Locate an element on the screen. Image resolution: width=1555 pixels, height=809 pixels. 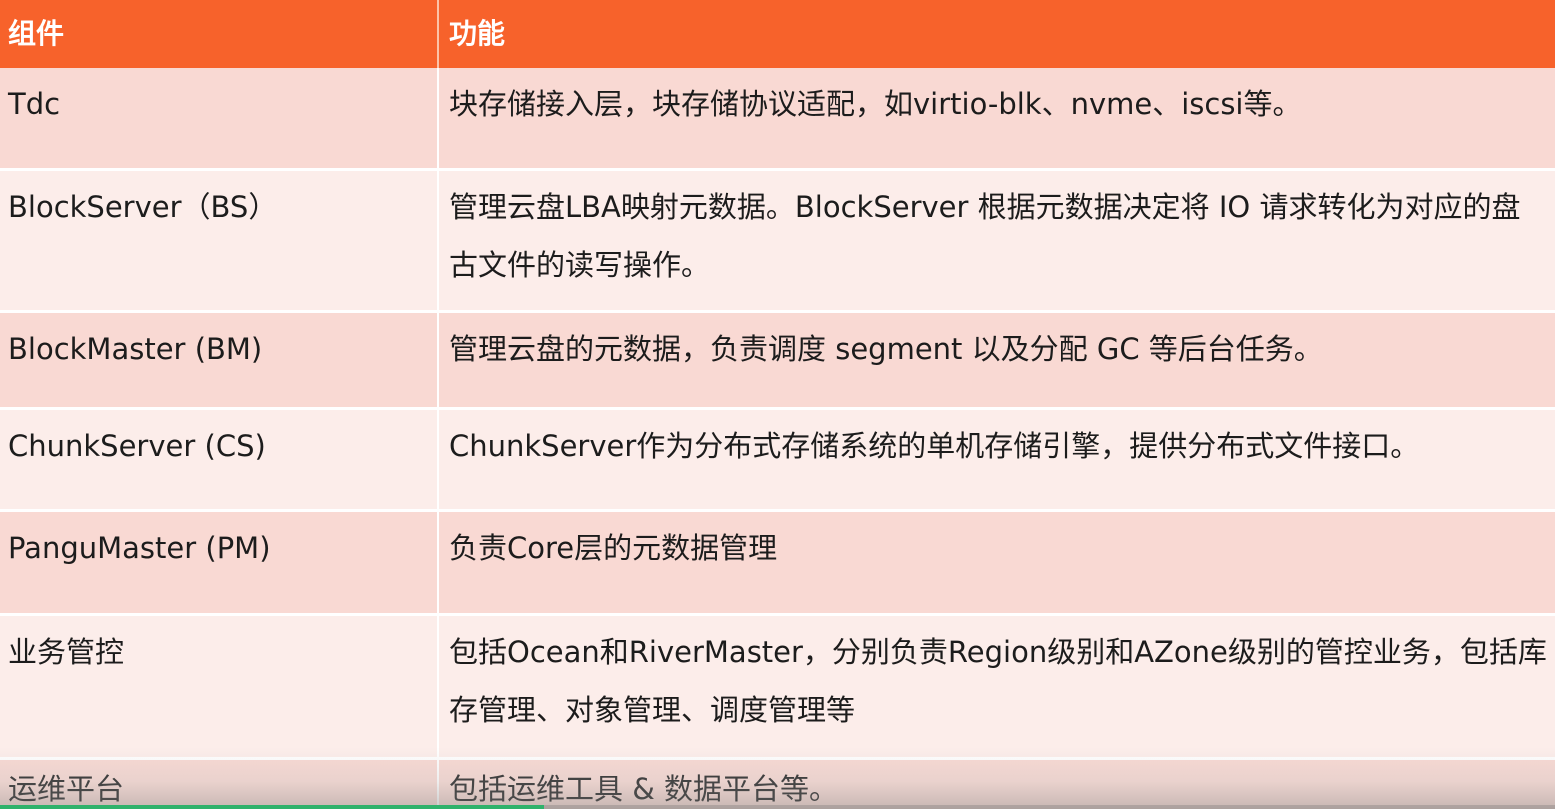
header-component: 组件 is located at coordinates (218, 34).